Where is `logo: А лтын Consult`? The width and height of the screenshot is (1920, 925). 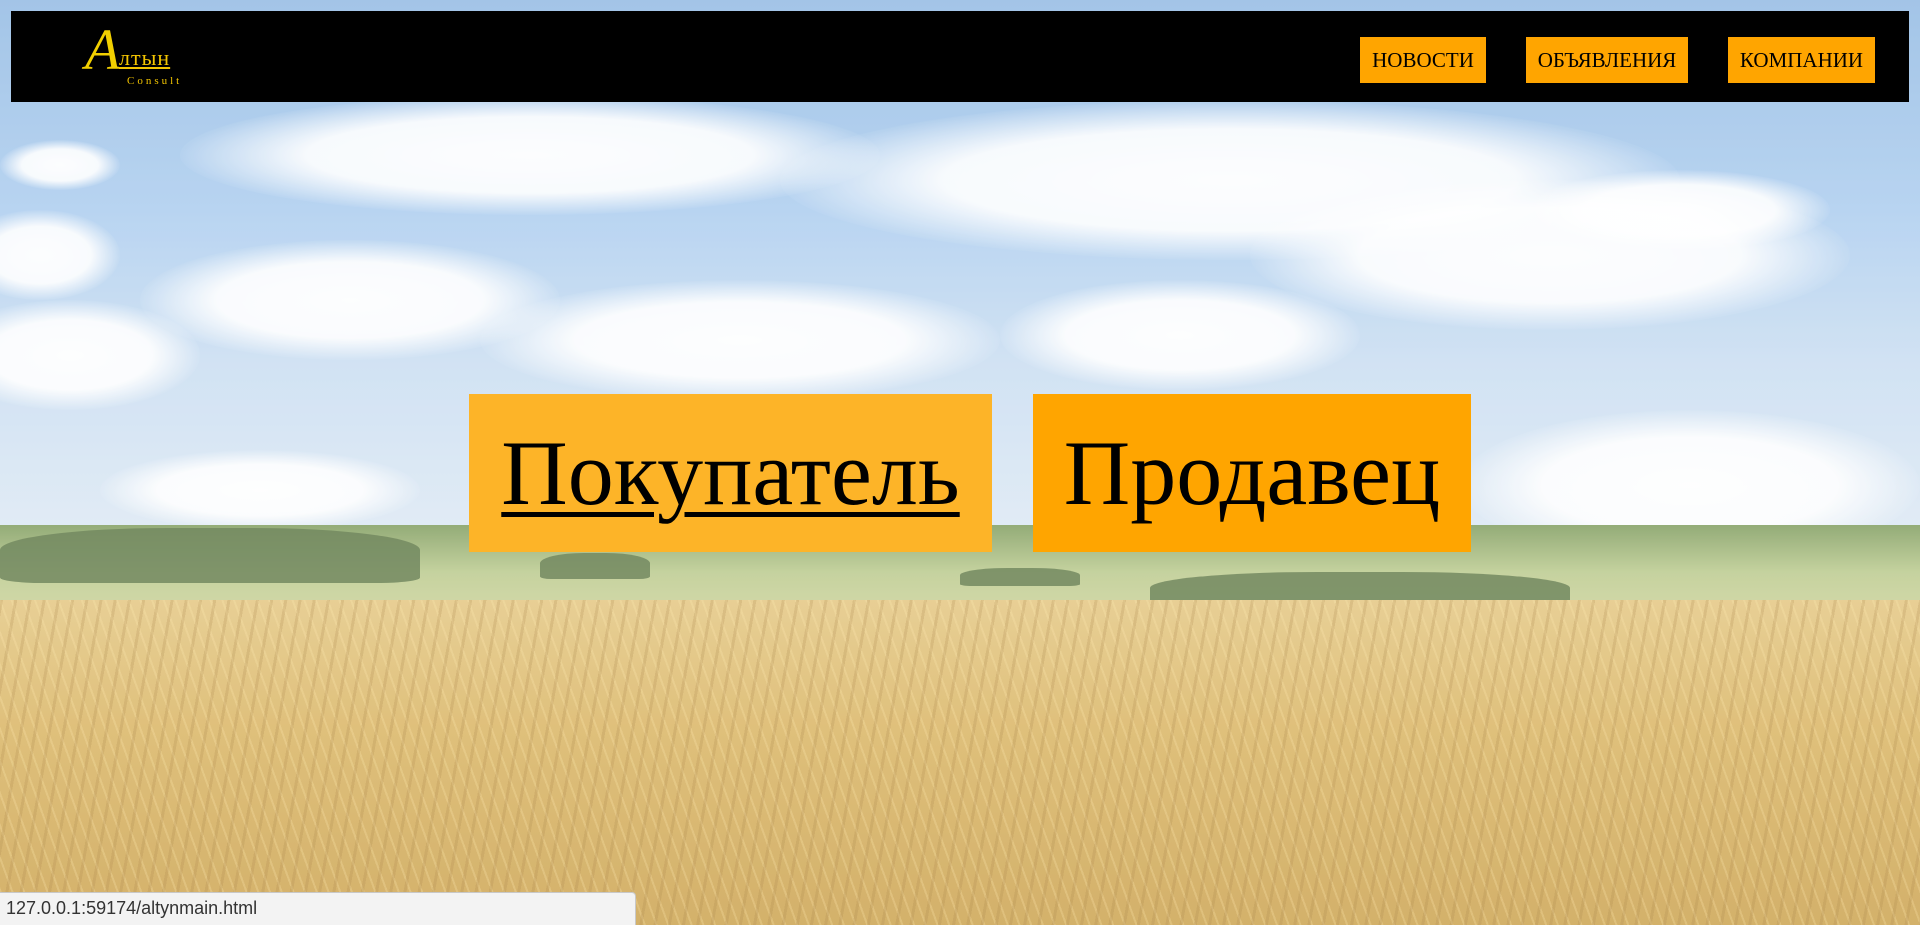 logo: А лтын Consult is located at coordinates (150, 54).